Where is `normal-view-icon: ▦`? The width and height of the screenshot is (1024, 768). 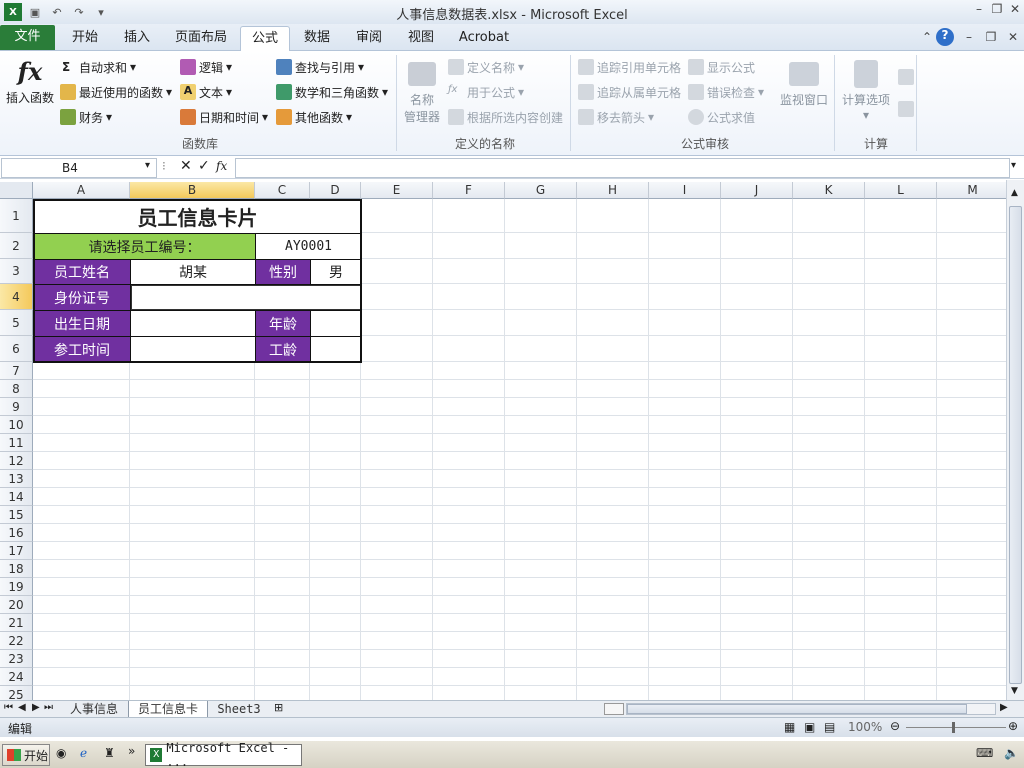
normal-view-icon: ▦ is located at coordinates (789, 727).